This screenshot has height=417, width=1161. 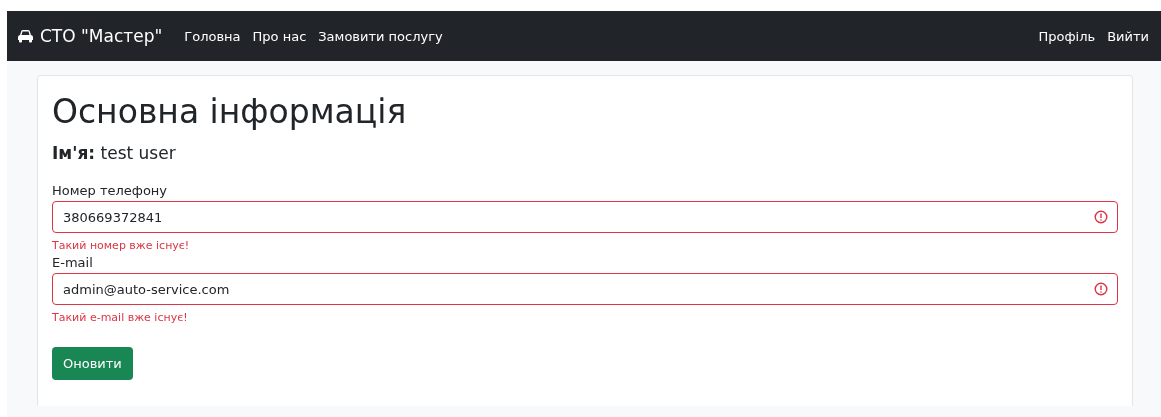 I want to click on update-button: Оновити, so click(x=92, y=363).